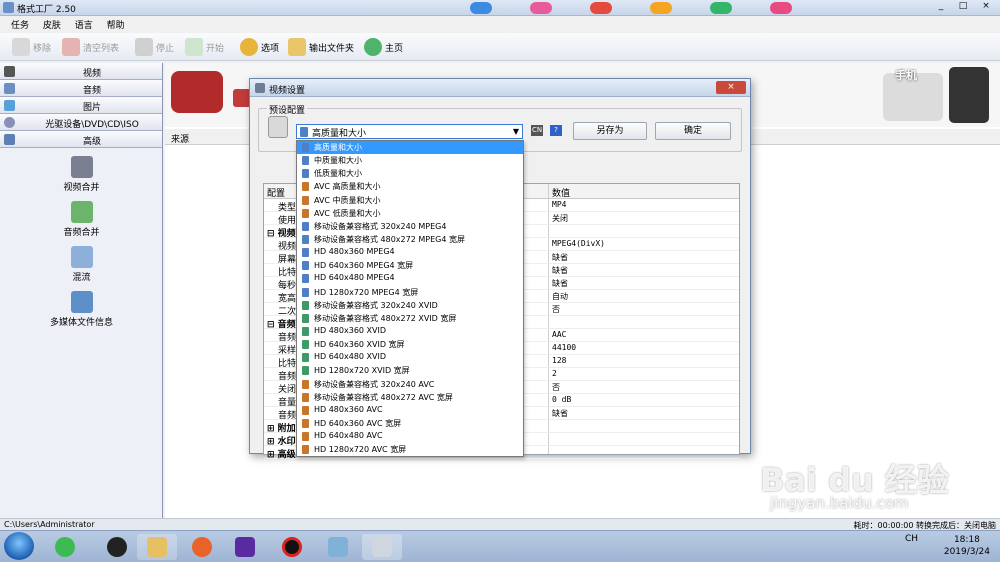 Image resolution: width=1000 pixels, height=562 pixels. Describe the element at coordinates (731, 87) in the screenshot. I see `dialog-close-button: ×` at that location.